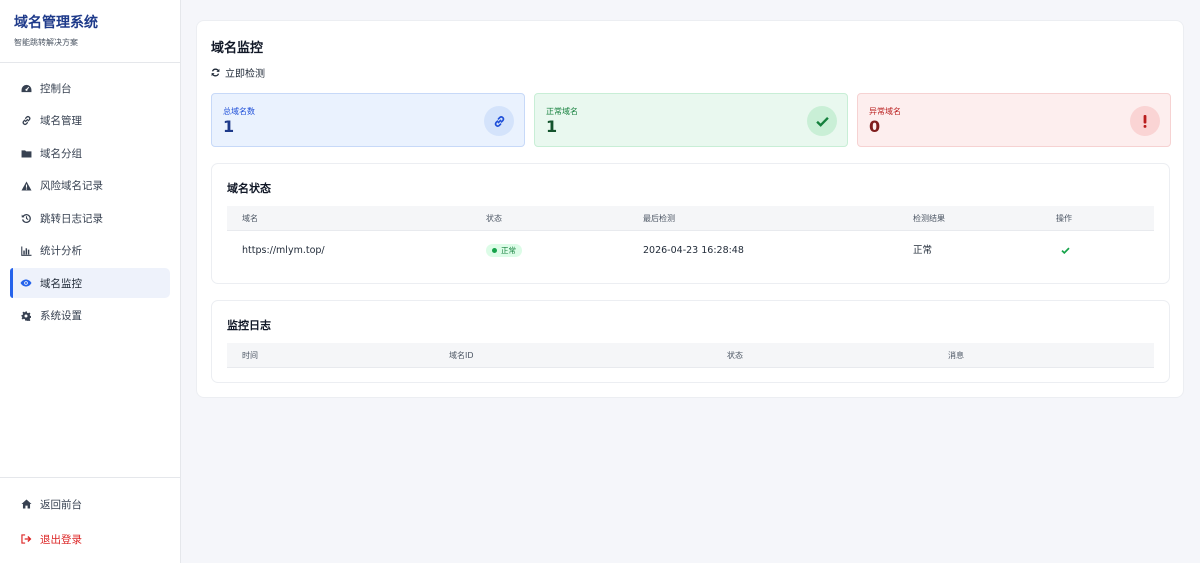  Describe the element at coordinates (250, 355) in the screenshot. I see `column-header: 时间` at that location.